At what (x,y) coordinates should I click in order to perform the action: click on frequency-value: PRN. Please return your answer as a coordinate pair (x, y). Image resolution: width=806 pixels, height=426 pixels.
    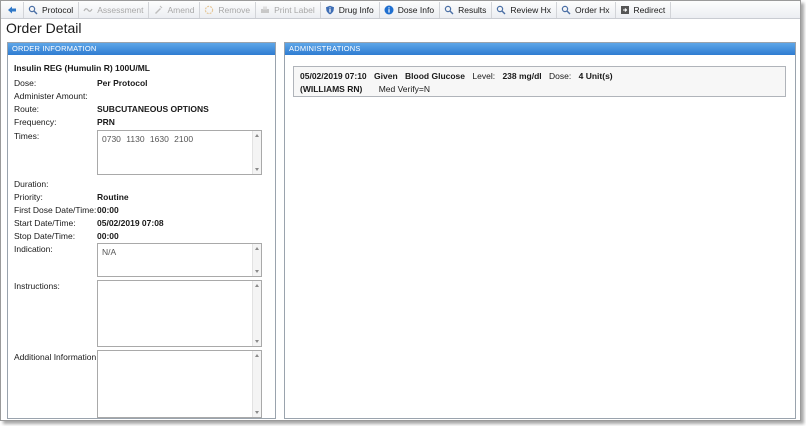
    Looking at the image, I should click on (106, 122).